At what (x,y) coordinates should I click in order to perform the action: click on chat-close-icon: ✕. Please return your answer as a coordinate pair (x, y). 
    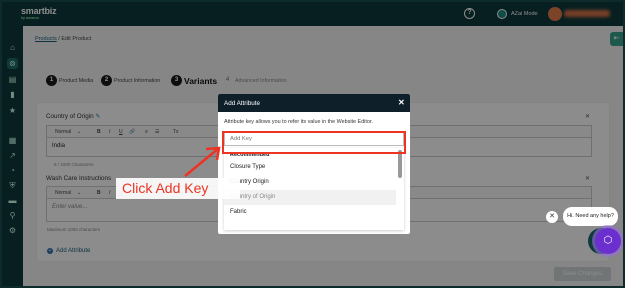
    Looking at the image, I should click on (552, 217).